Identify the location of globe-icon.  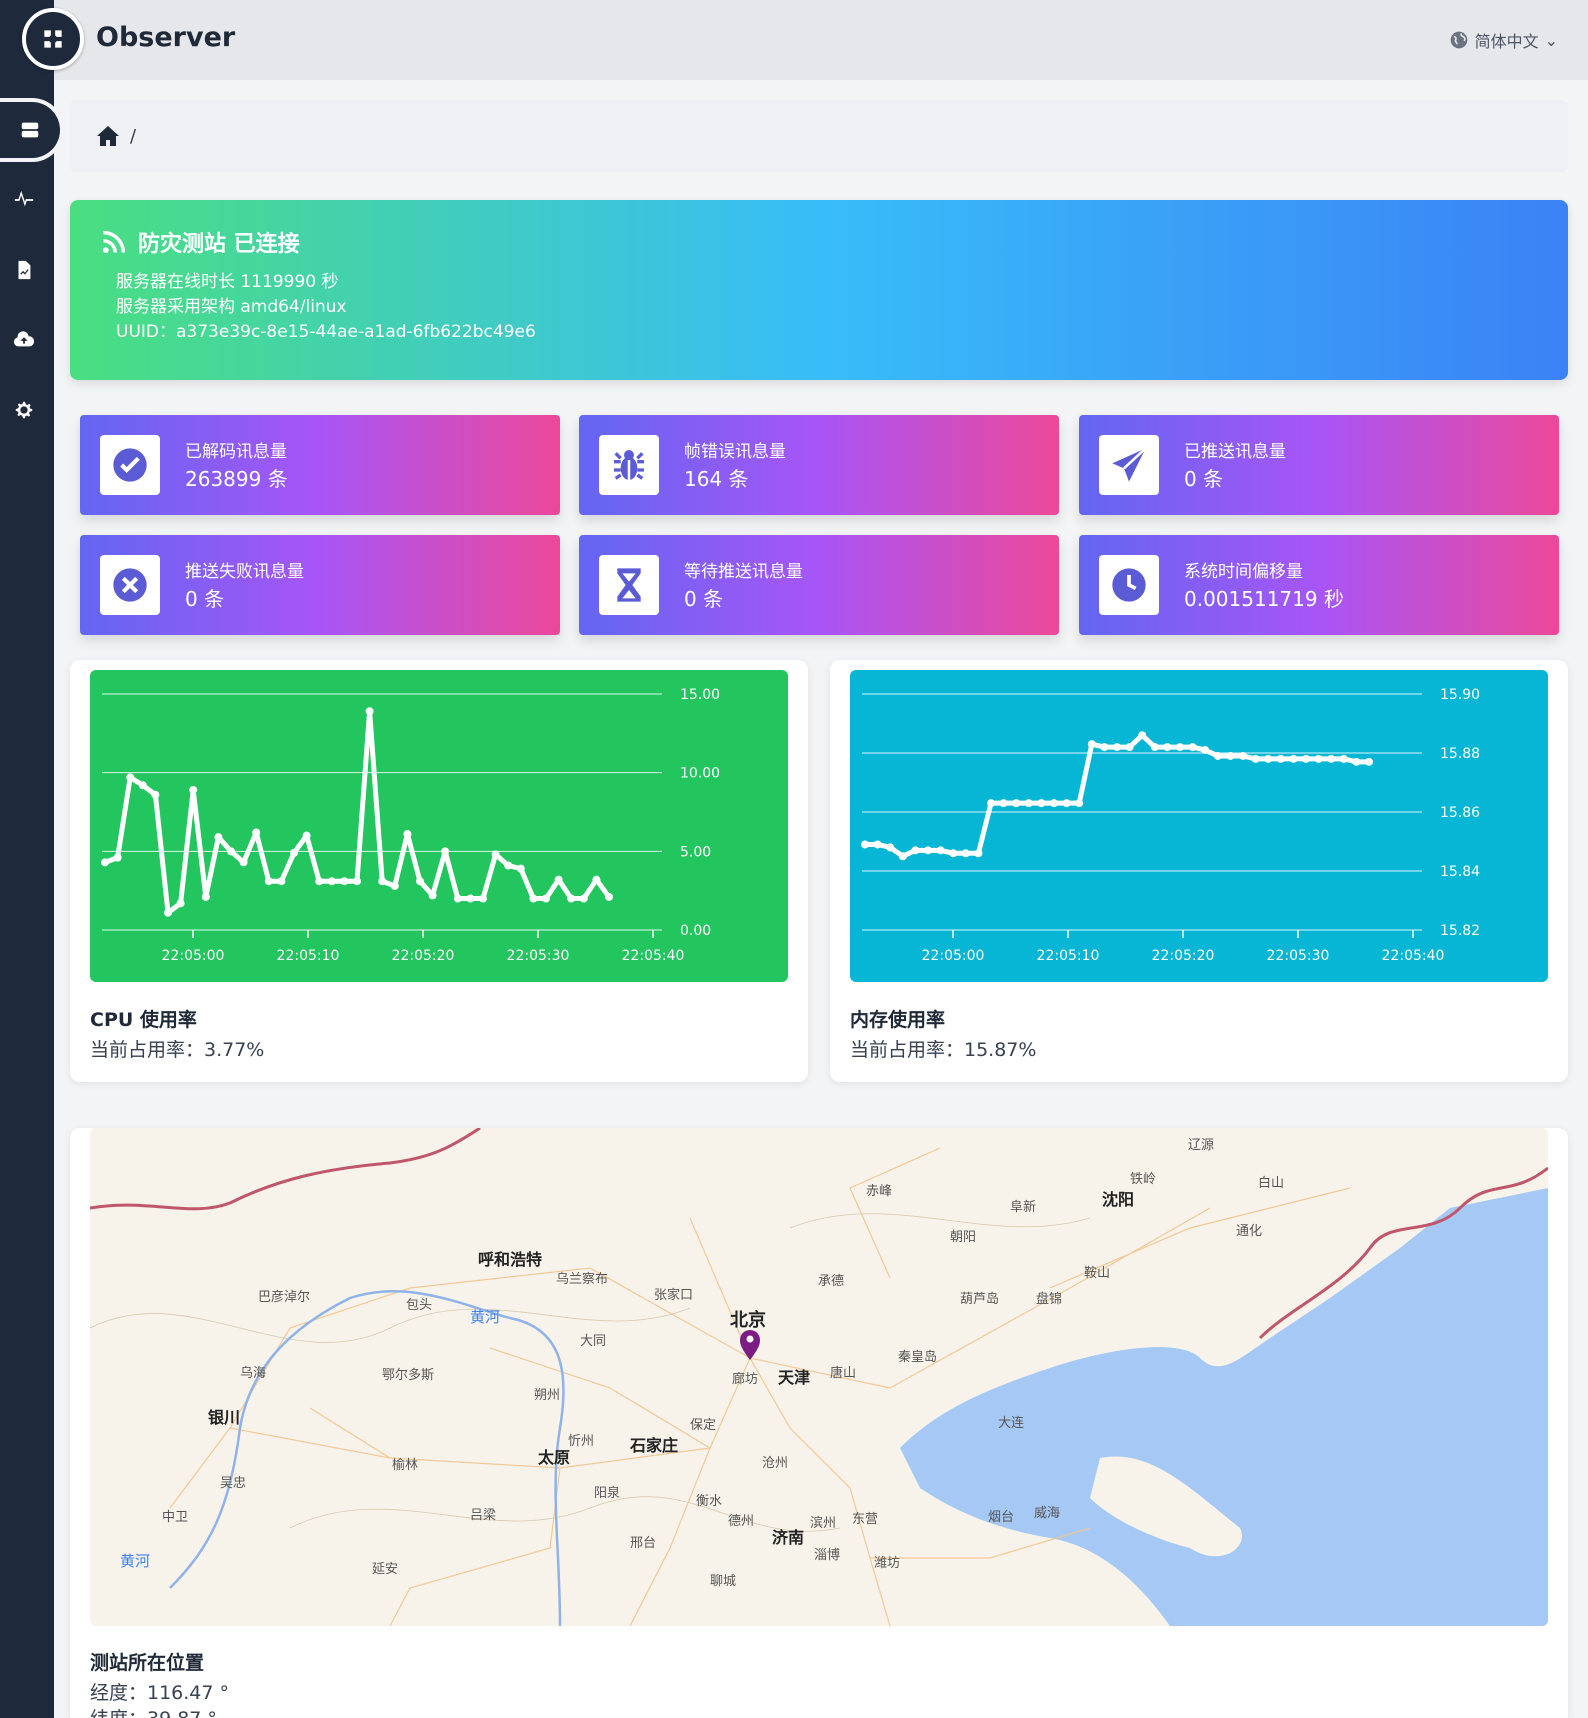
(1458, 40).